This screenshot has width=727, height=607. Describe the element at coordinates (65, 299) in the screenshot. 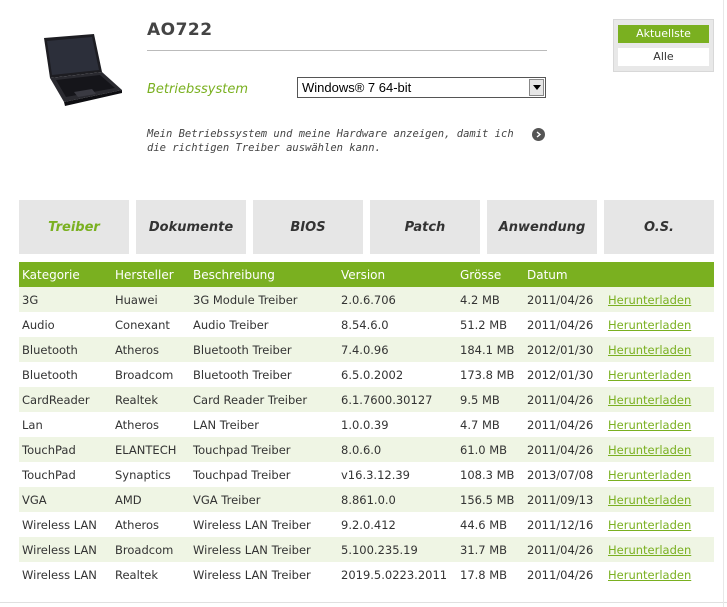

I see `cell-kategorie: 3G` at that location.